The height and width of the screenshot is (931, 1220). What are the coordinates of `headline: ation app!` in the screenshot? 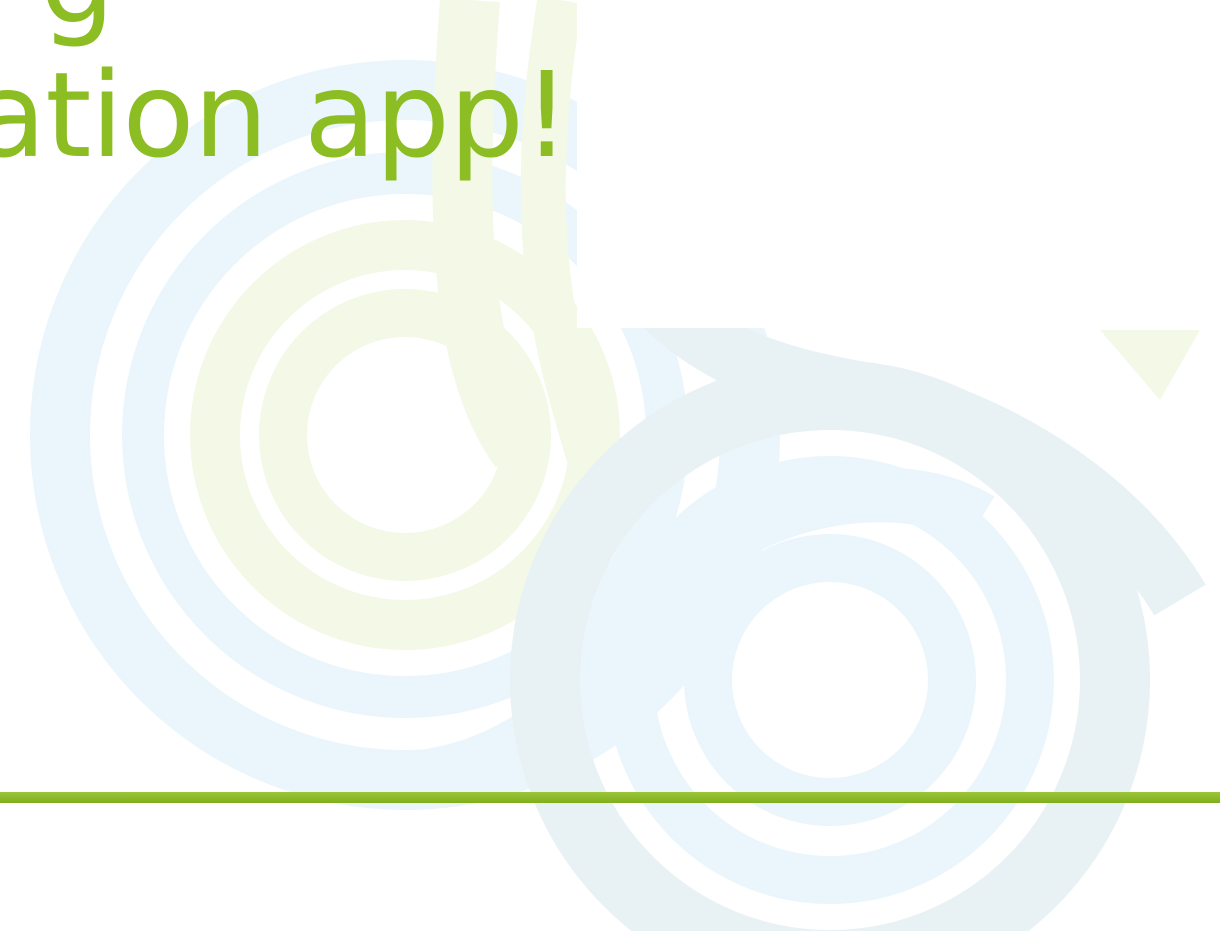 It's located at (285, 115).